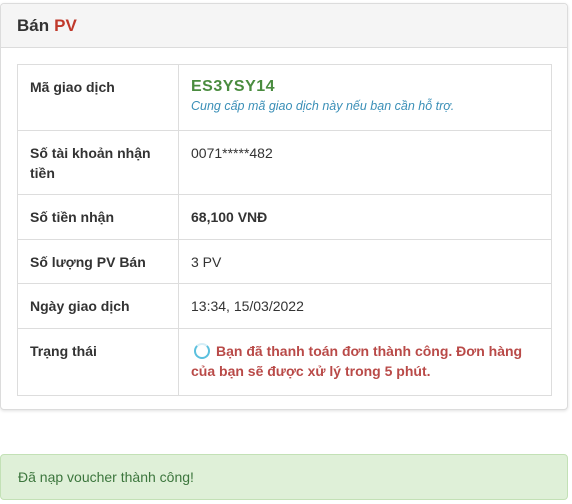 Image resolution: width=572 pixels, height=504 pixels. Describe the element at coordinates (284, 26) in the screenshot. I see `panel-header: Bán PV` at that location.